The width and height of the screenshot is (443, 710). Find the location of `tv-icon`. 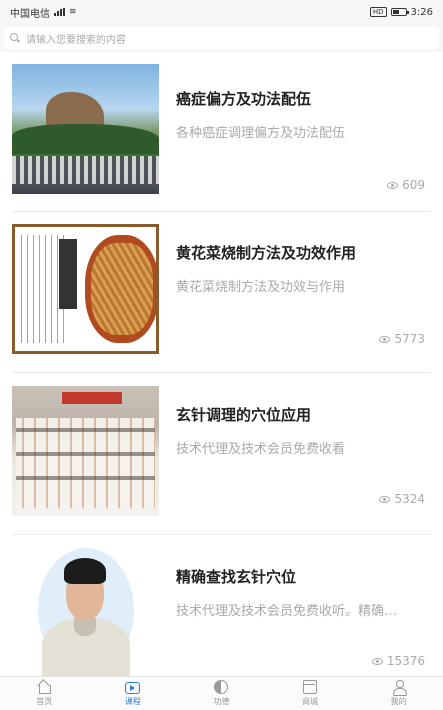

tv-icon is located at coordinates (133, 688).